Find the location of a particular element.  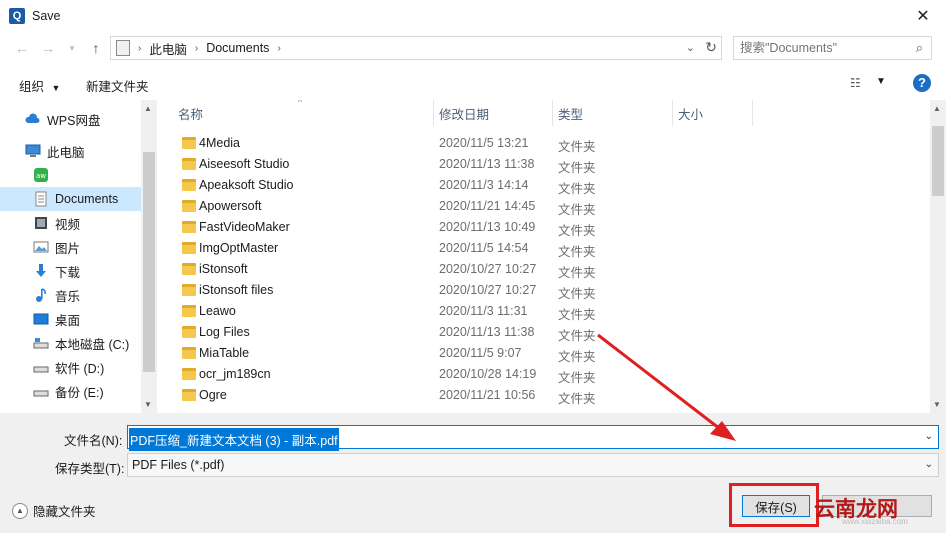

sidebar-item-music: 音乐 is located at coordinates (70, 295).